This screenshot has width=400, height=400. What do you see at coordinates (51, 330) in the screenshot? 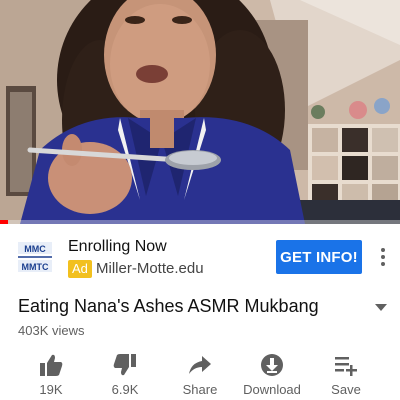
I see `view-count: 403K views` at bounding box center [51, 330].